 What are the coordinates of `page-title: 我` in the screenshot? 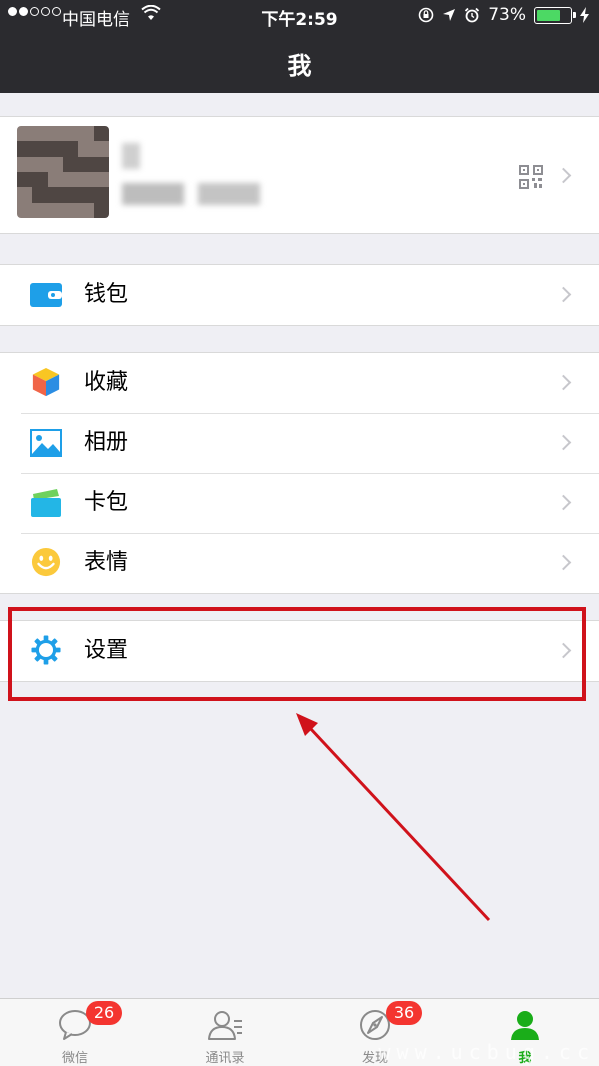 It's located at (299, 66).